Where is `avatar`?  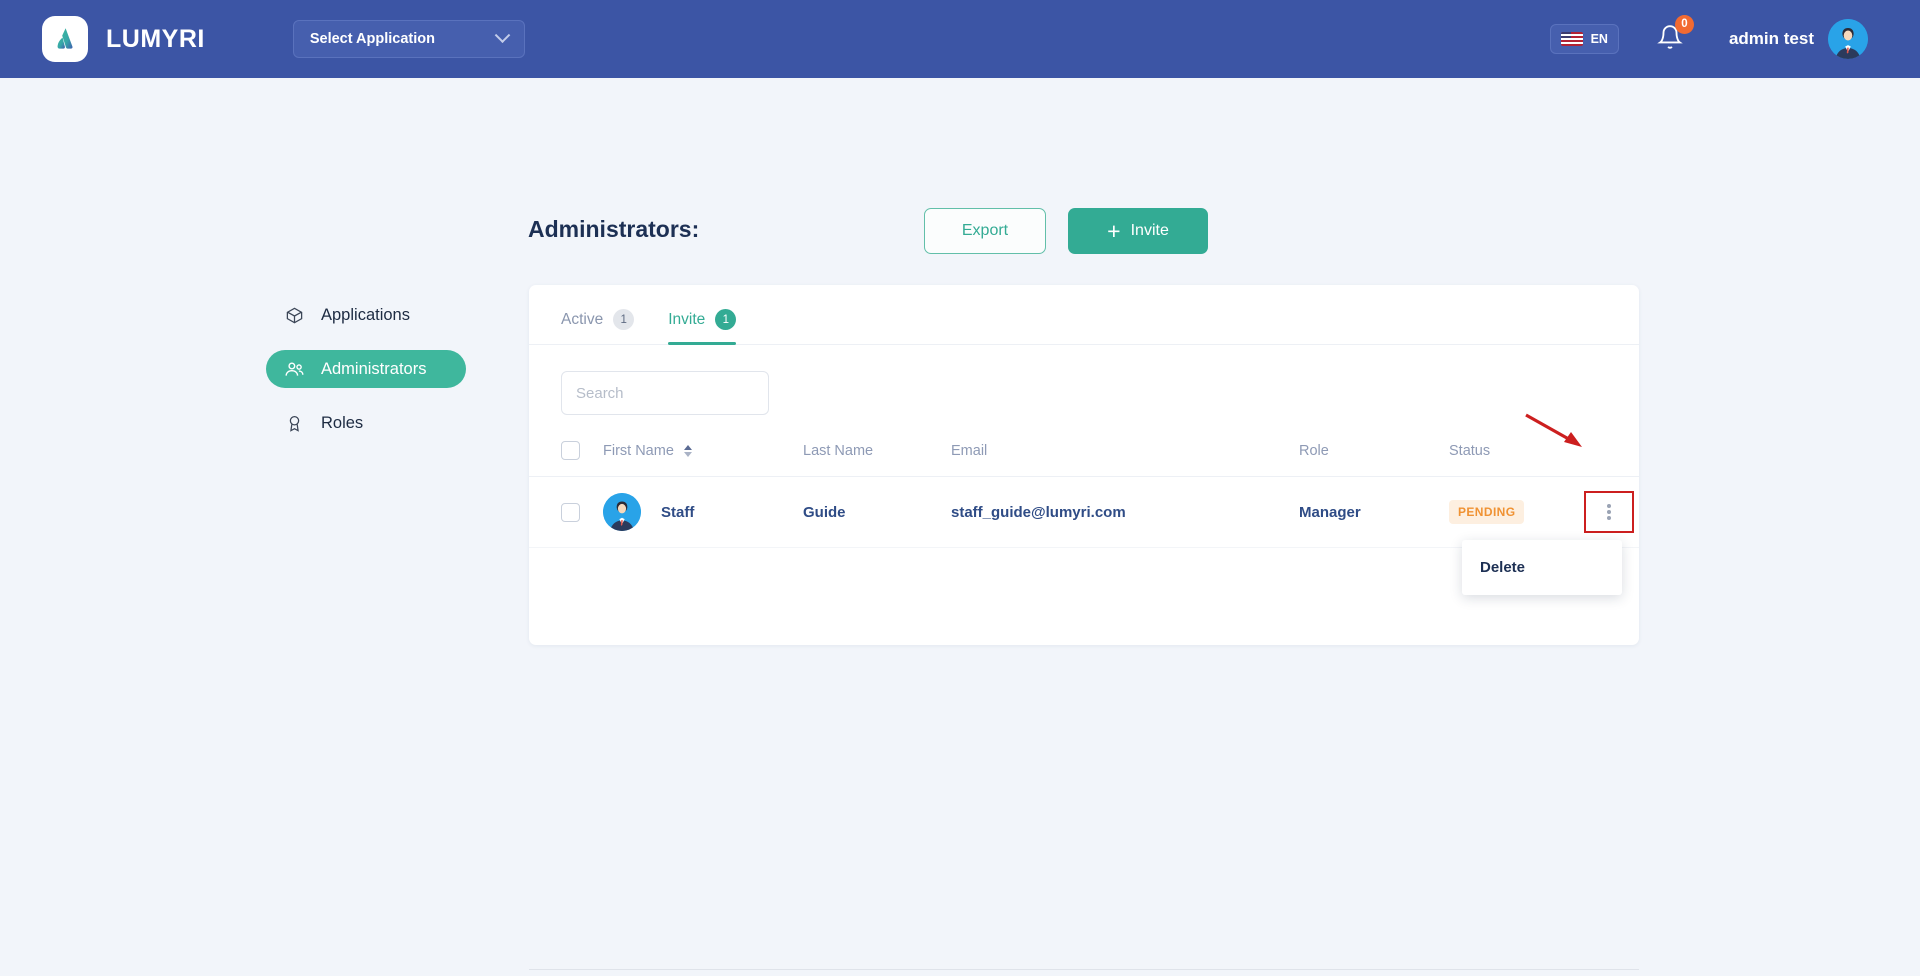 avatar is located at coordinates (1848, 39).